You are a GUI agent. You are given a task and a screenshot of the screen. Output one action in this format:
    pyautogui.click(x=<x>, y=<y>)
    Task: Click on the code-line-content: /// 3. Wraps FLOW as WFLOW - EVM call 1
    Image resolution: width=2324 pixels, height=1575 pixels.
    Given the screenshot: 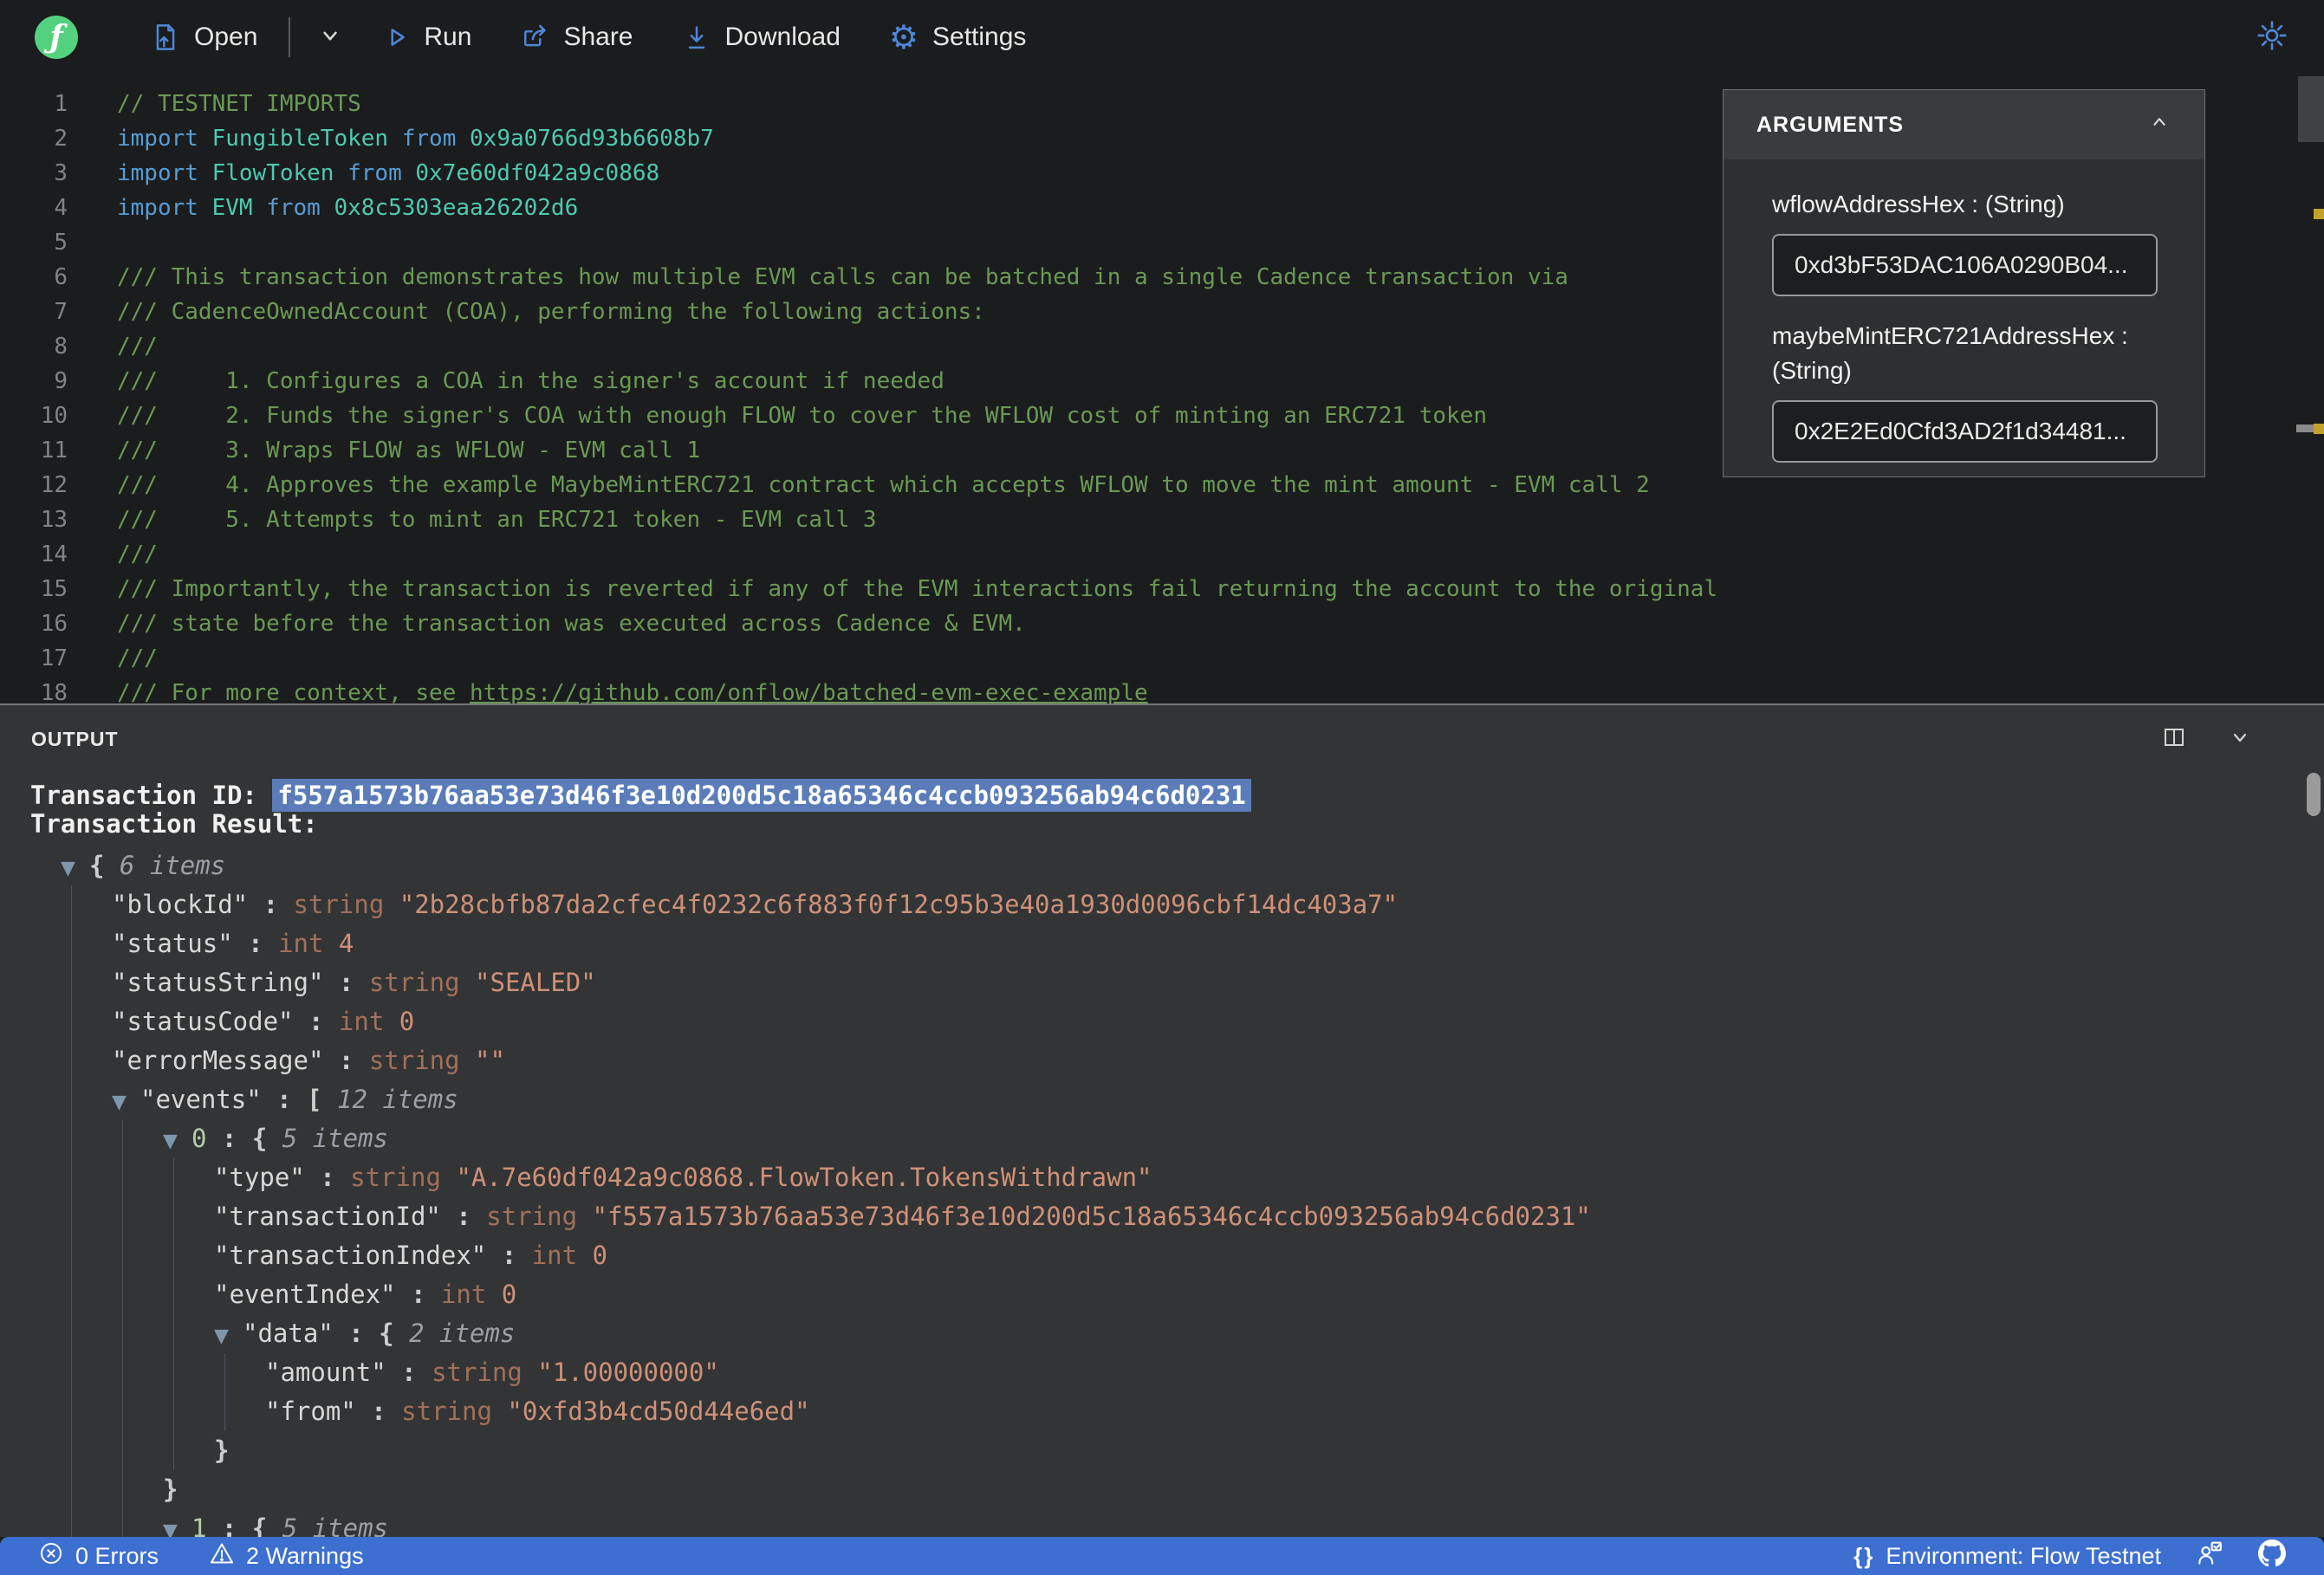 What is the action you would take?
    pyautogui.click(x=384, y=451)
    